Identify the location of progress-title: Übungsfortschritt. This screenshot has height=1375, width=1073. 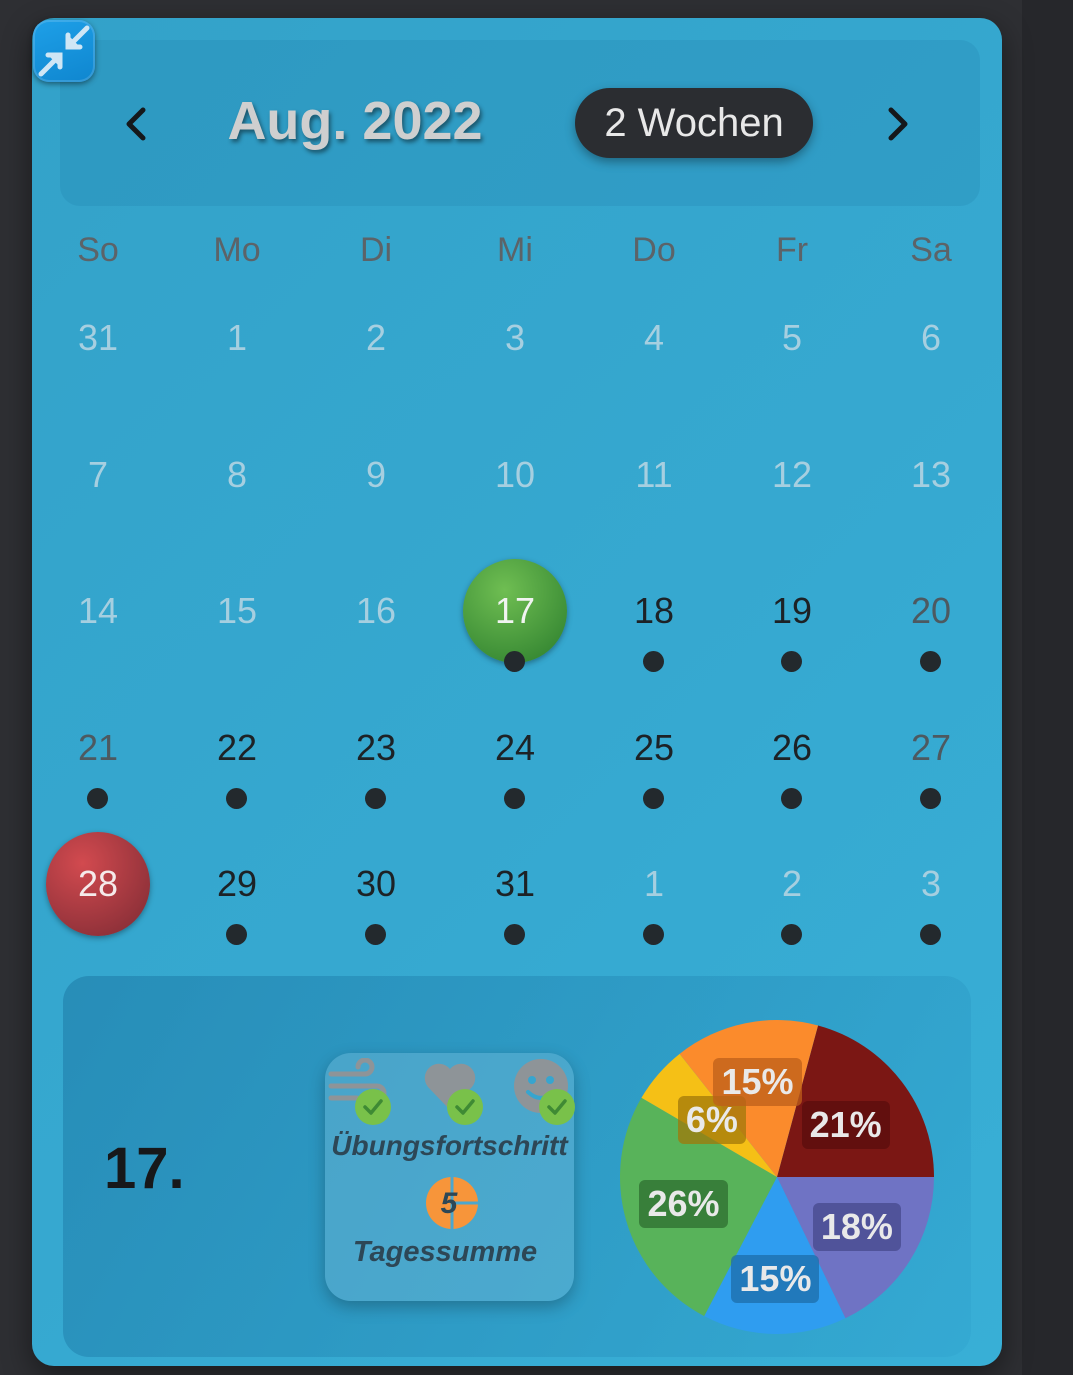
(449, 1145).